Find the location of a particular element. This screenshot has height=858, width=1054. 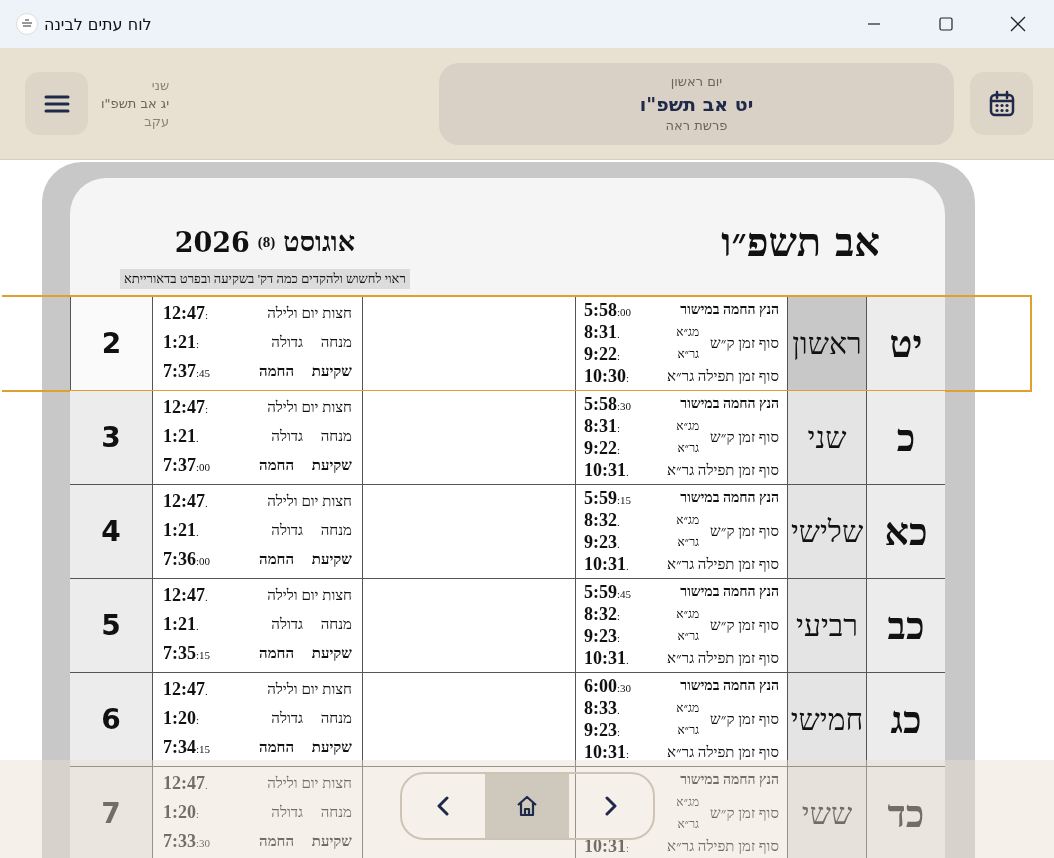

time-text: 8:33. is located at coordinates (602, 708).